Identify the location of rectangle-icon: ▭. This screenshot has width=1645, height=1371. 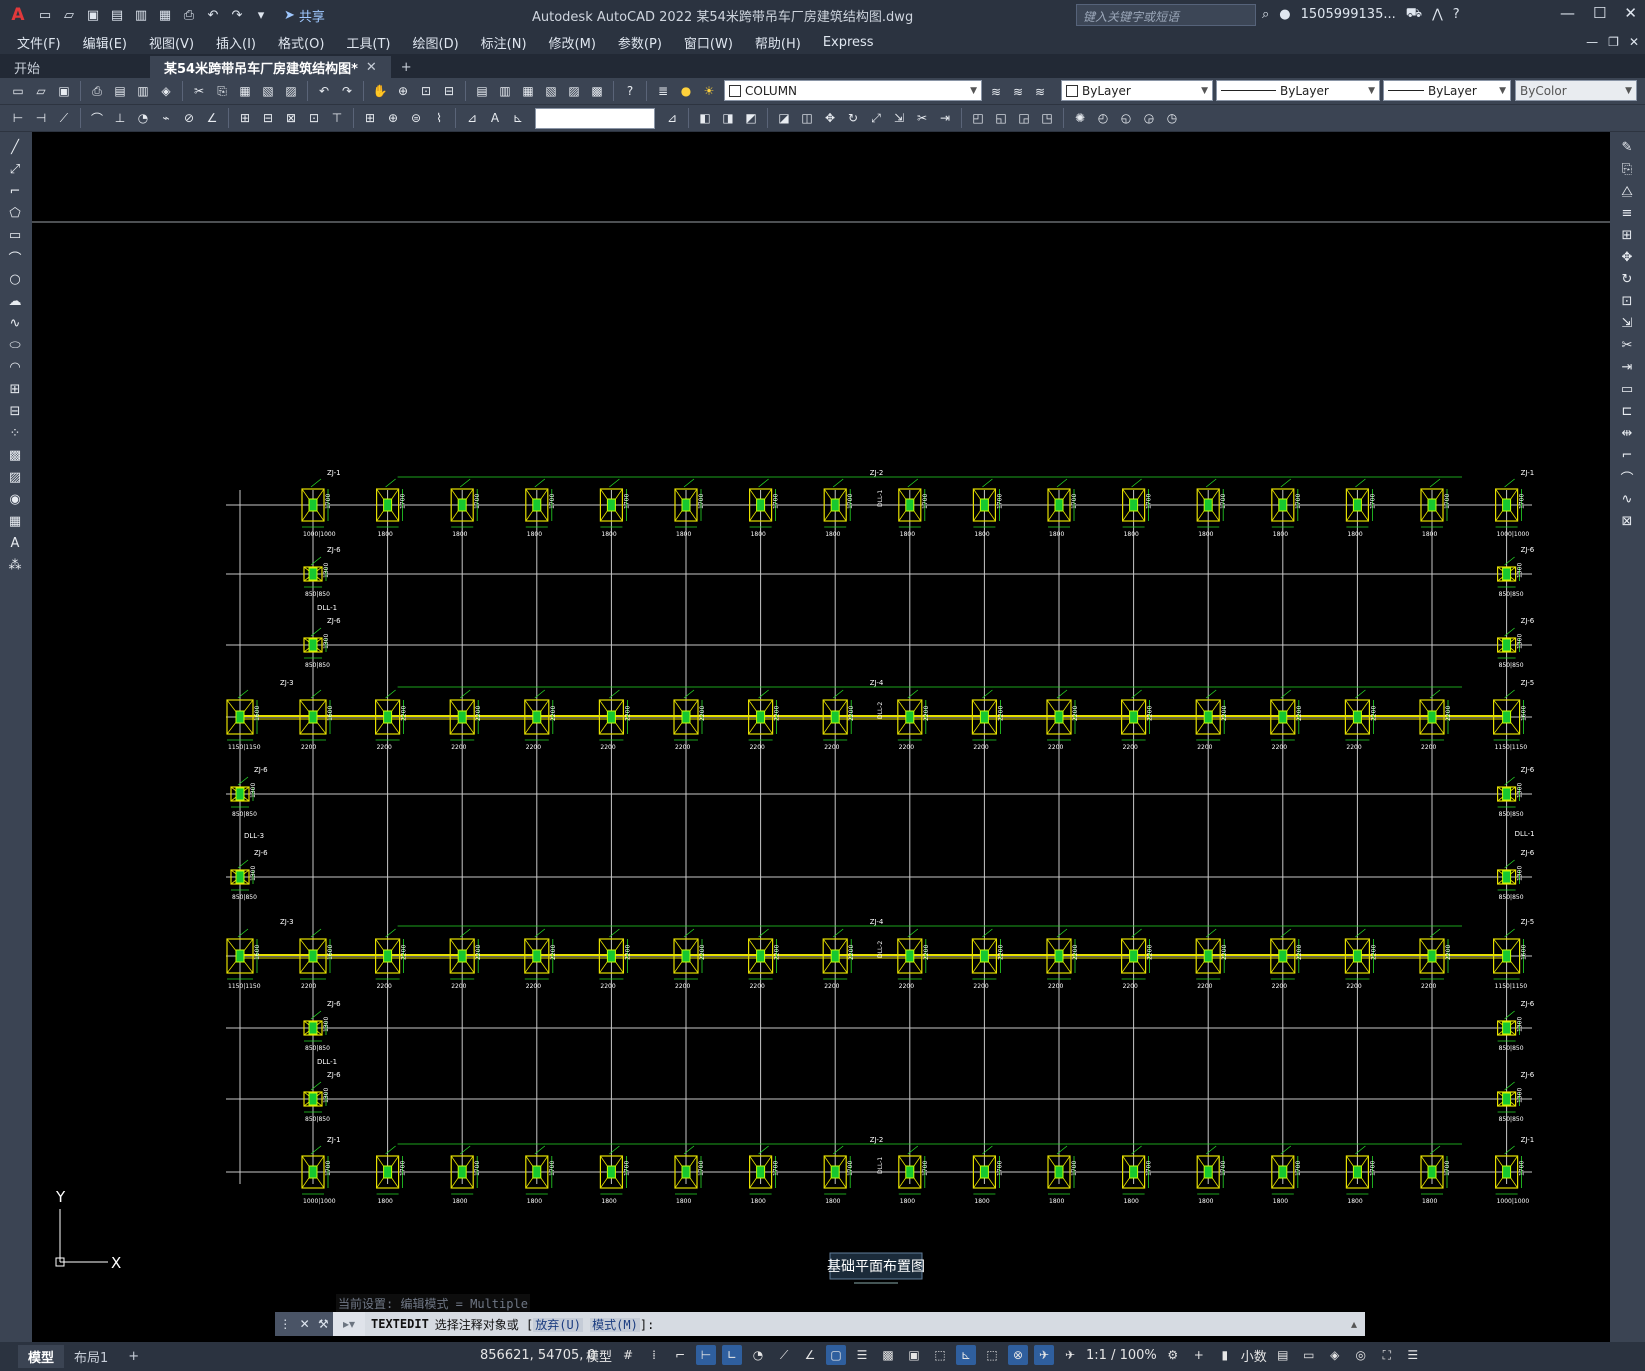
(15, 235).